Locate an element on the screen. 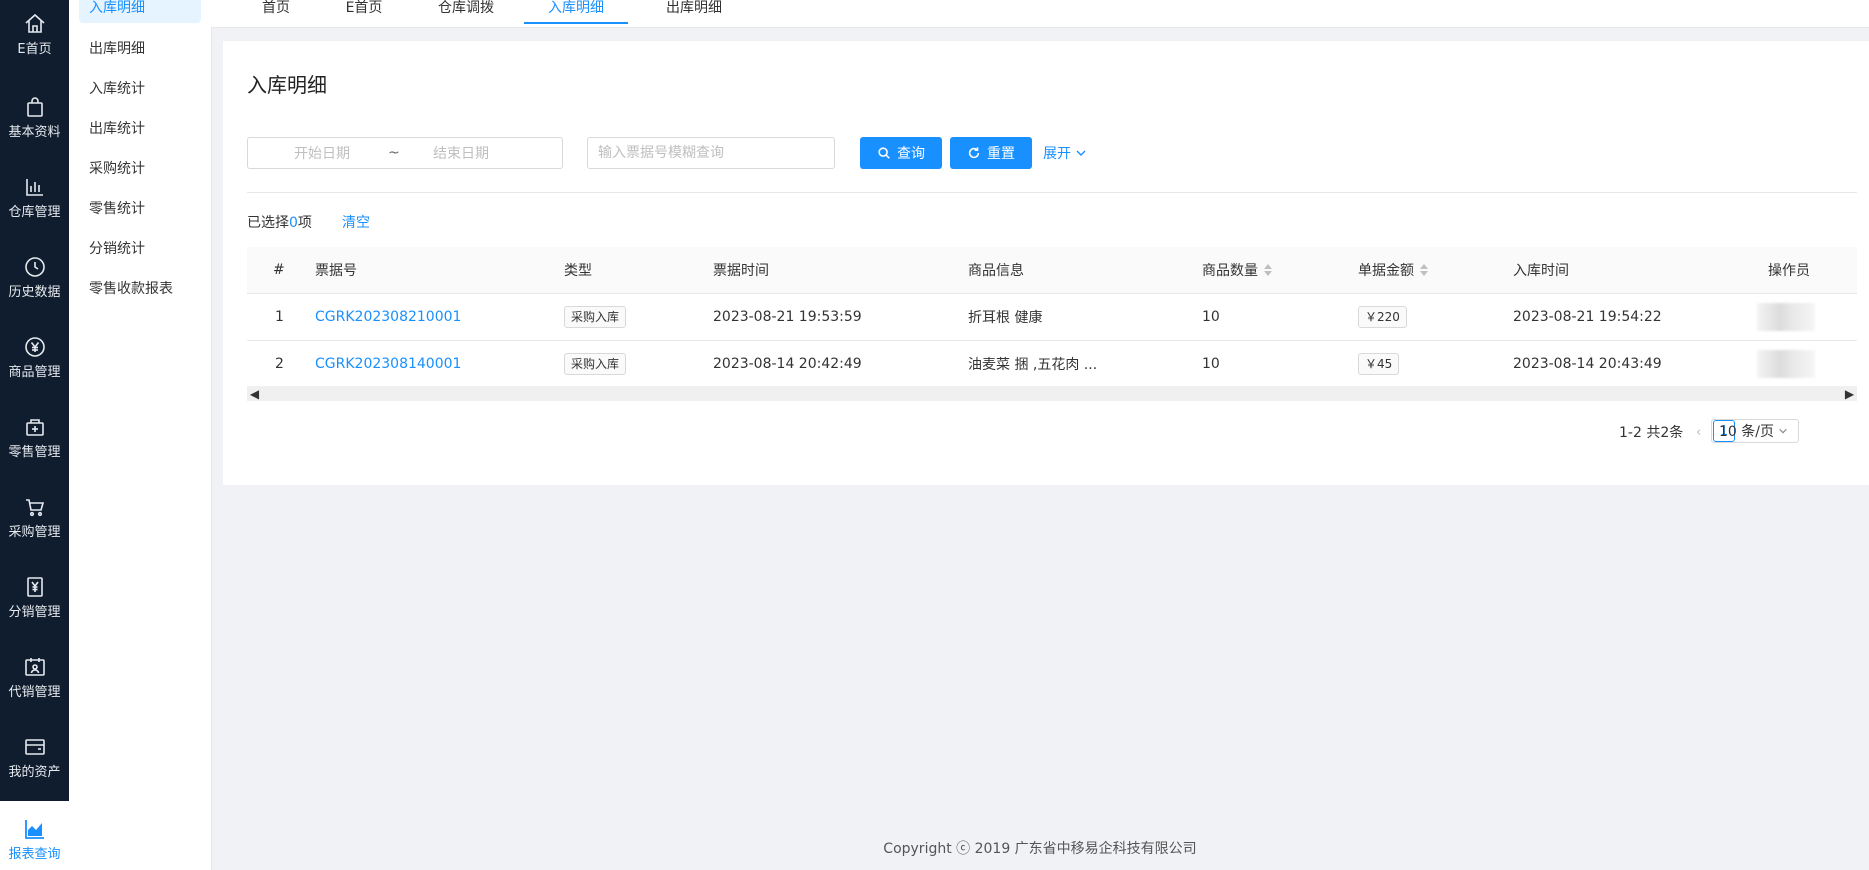 The width and height of the screenshot is (1869, 870). submenu-item-outbound-stats: 出库统计 is located at coordinates (140, 128).